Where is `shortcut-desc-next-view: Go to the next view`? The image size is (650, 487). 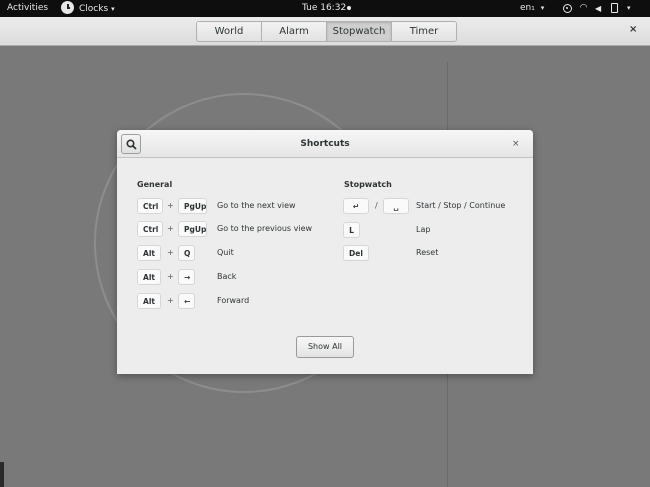 shortcut-desc-next-view: Go to the next view is located at coordinates (256, 205).